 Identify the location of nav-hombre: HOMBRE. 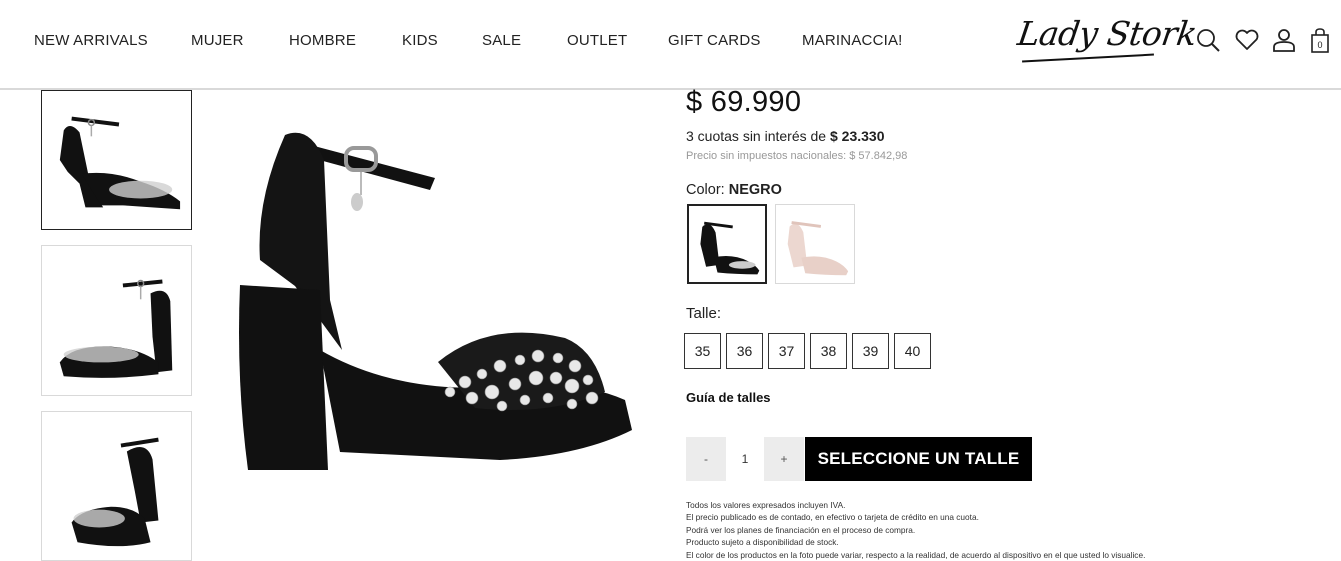
(322, 40).